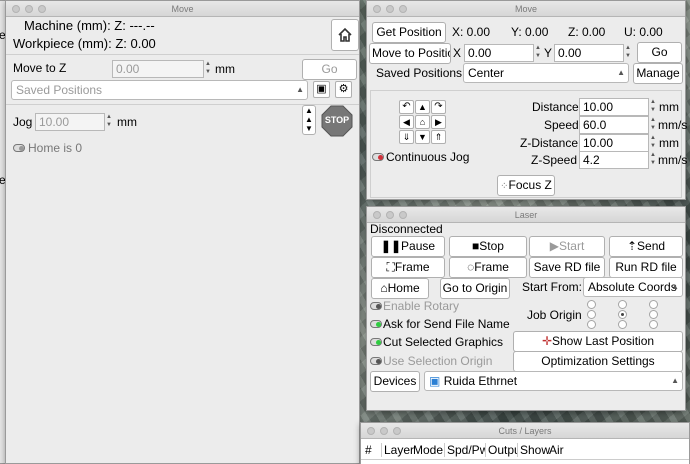 The height and width of the screenshot is (464, 690). I want to click on move-to-position-button: Move to Position, so click(410, 53).